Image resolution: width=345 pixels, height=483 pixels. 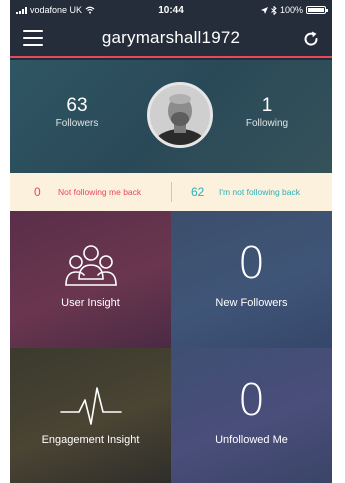 What do you see at coordinates (90, 406) in the screenshot?
I see `pulse-line-icon` at bounding box center [90, 406].